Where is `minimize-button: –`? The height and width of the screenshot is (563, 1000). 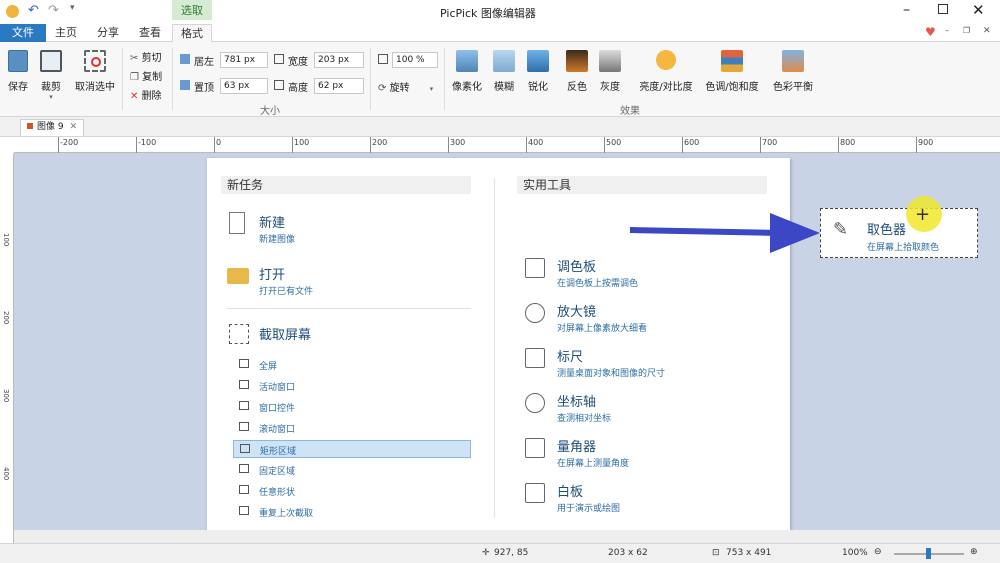
minimize-button: – is located at coordinates (906, 10).